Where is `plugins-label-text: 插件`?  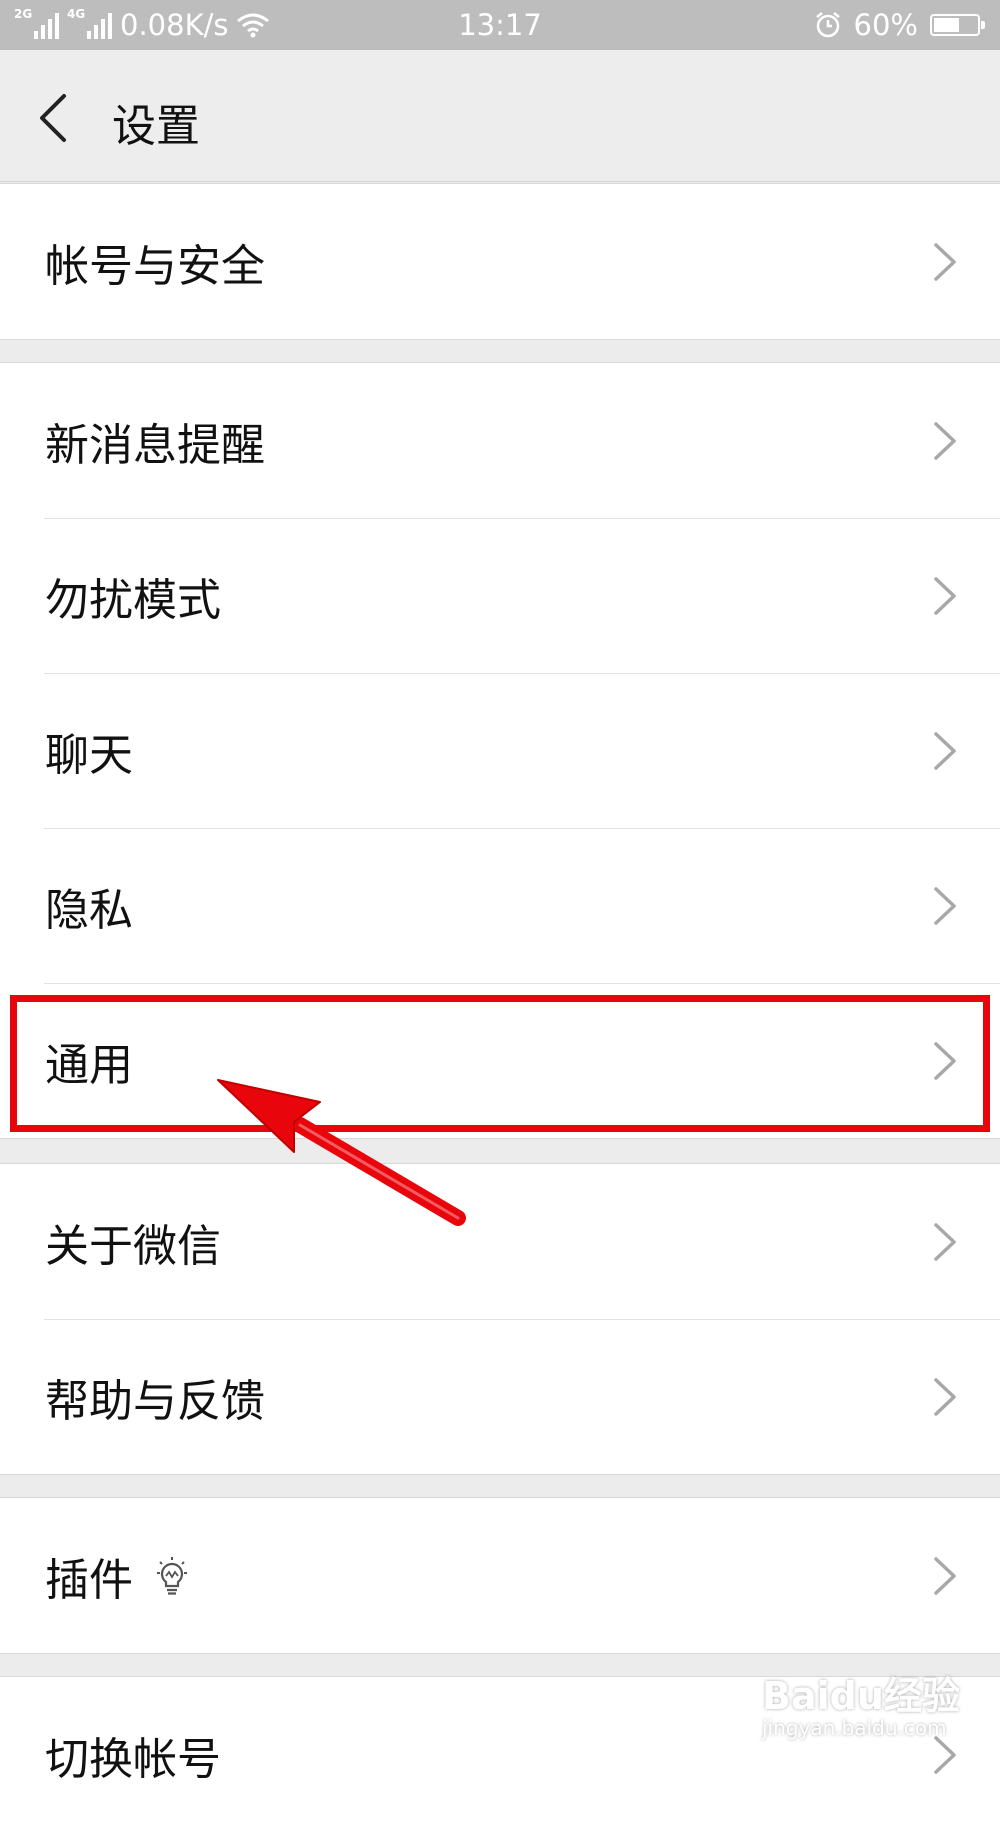 plugins-label-text: 插件 is located at coordinates (89, 1580).